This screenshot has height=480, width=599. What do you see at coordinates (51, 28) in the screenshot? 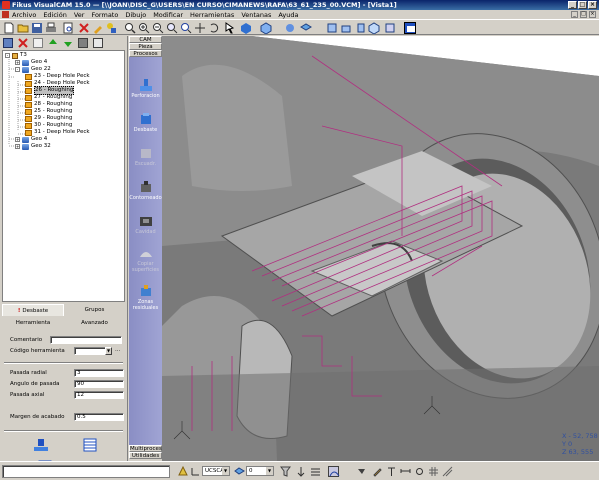
I see `print-icon` at bounding box center [51, 28].